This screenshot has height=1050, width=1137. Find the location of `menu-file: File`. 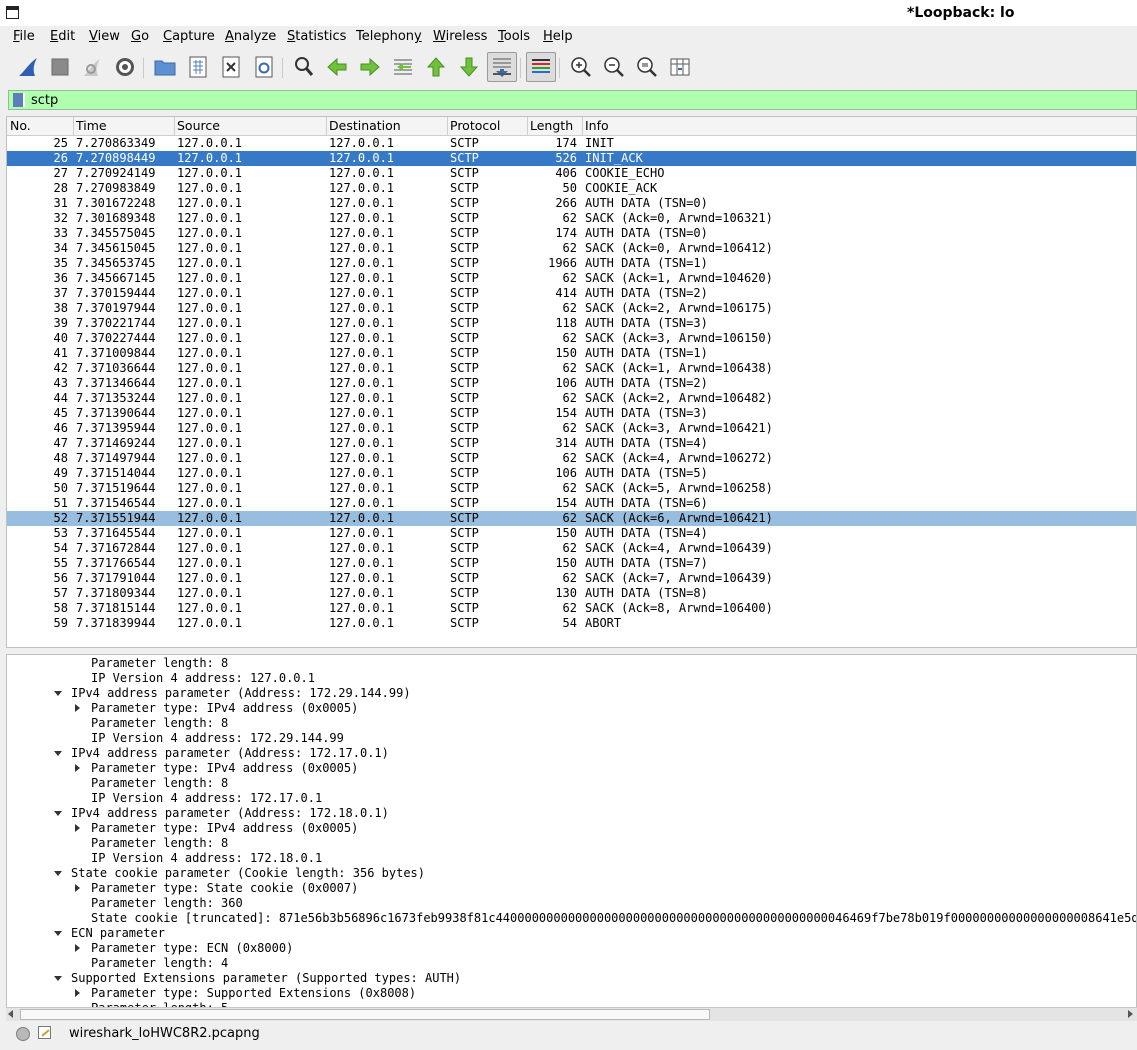

menu-file: File is located at coordinates (24, 36).